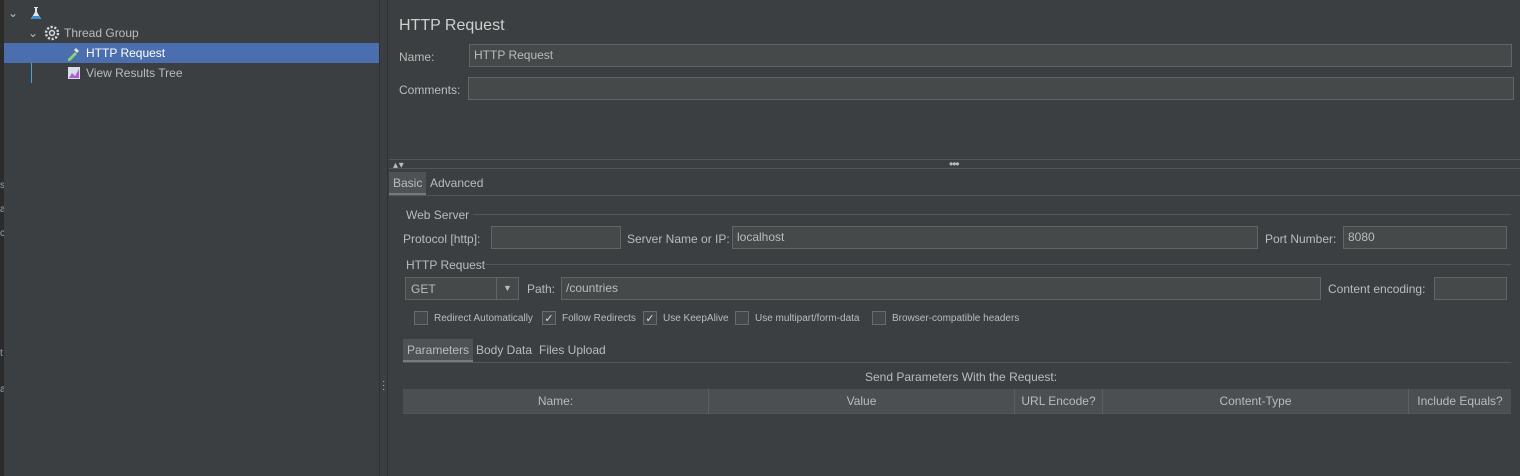  Describe the element at coordinates (456, 183) in the screenshot. I see `tab-advanced: Advanced` at that location.